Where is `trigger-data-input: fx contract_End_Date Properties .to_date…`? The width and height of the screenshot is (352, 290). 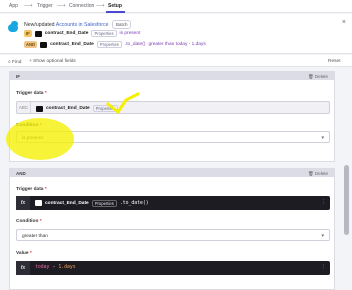 trigger-data-input: fx contract_End_Date Properties .to_date… is located at coordinates (173, 203).